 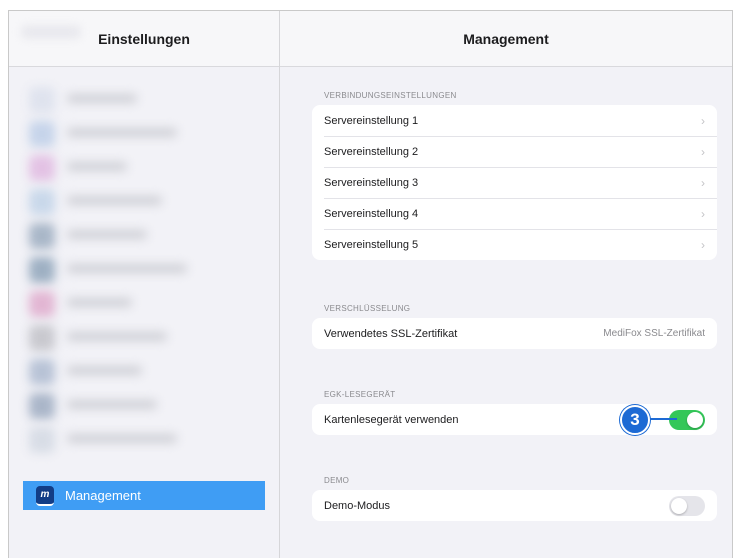 I want to click on management-icon: m, so click(x=45, y=495).